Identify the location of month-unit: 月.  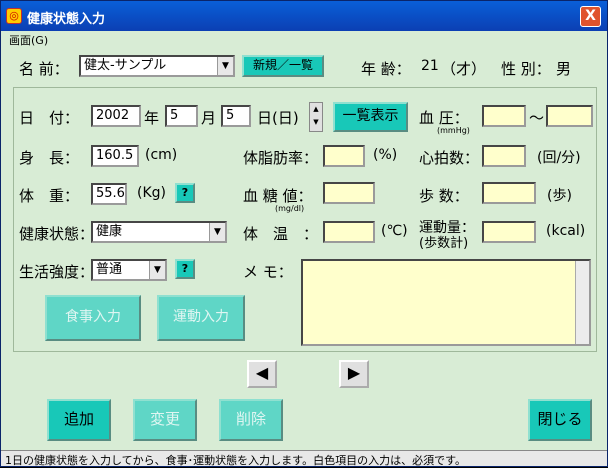
(209, 118).